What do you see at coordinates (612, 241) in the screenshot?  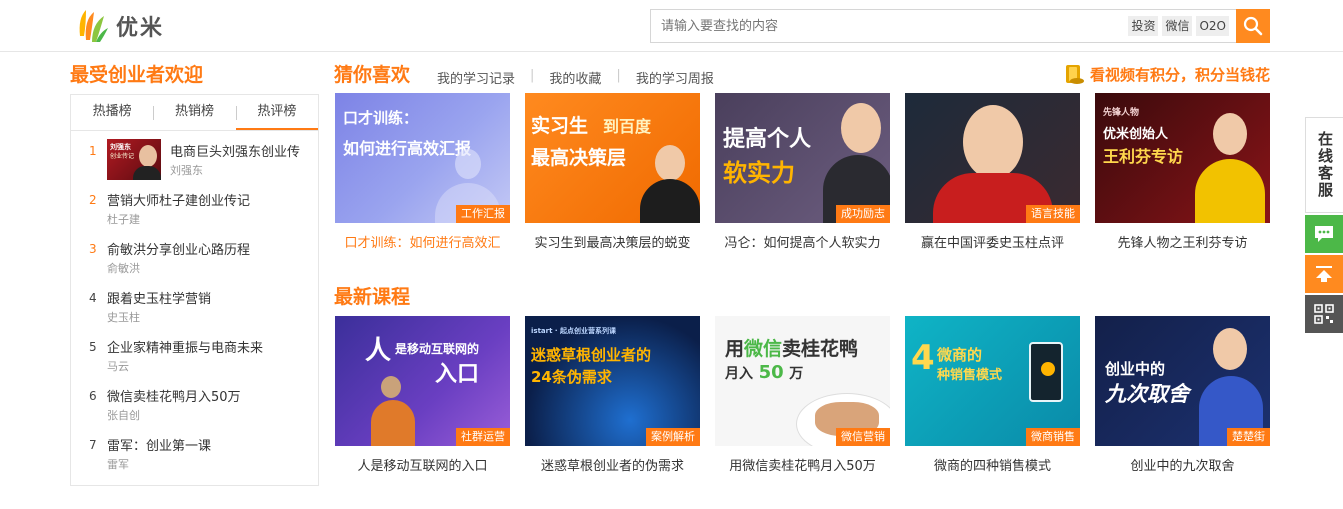 I see `course-title: 实习生到最高决策层的蜕变` at bounding box center [612, 241].